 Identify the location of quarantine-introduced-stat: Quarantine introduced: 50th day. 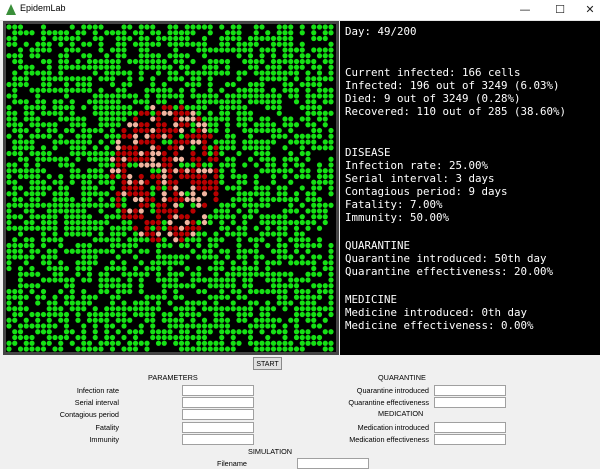
(446, 258).